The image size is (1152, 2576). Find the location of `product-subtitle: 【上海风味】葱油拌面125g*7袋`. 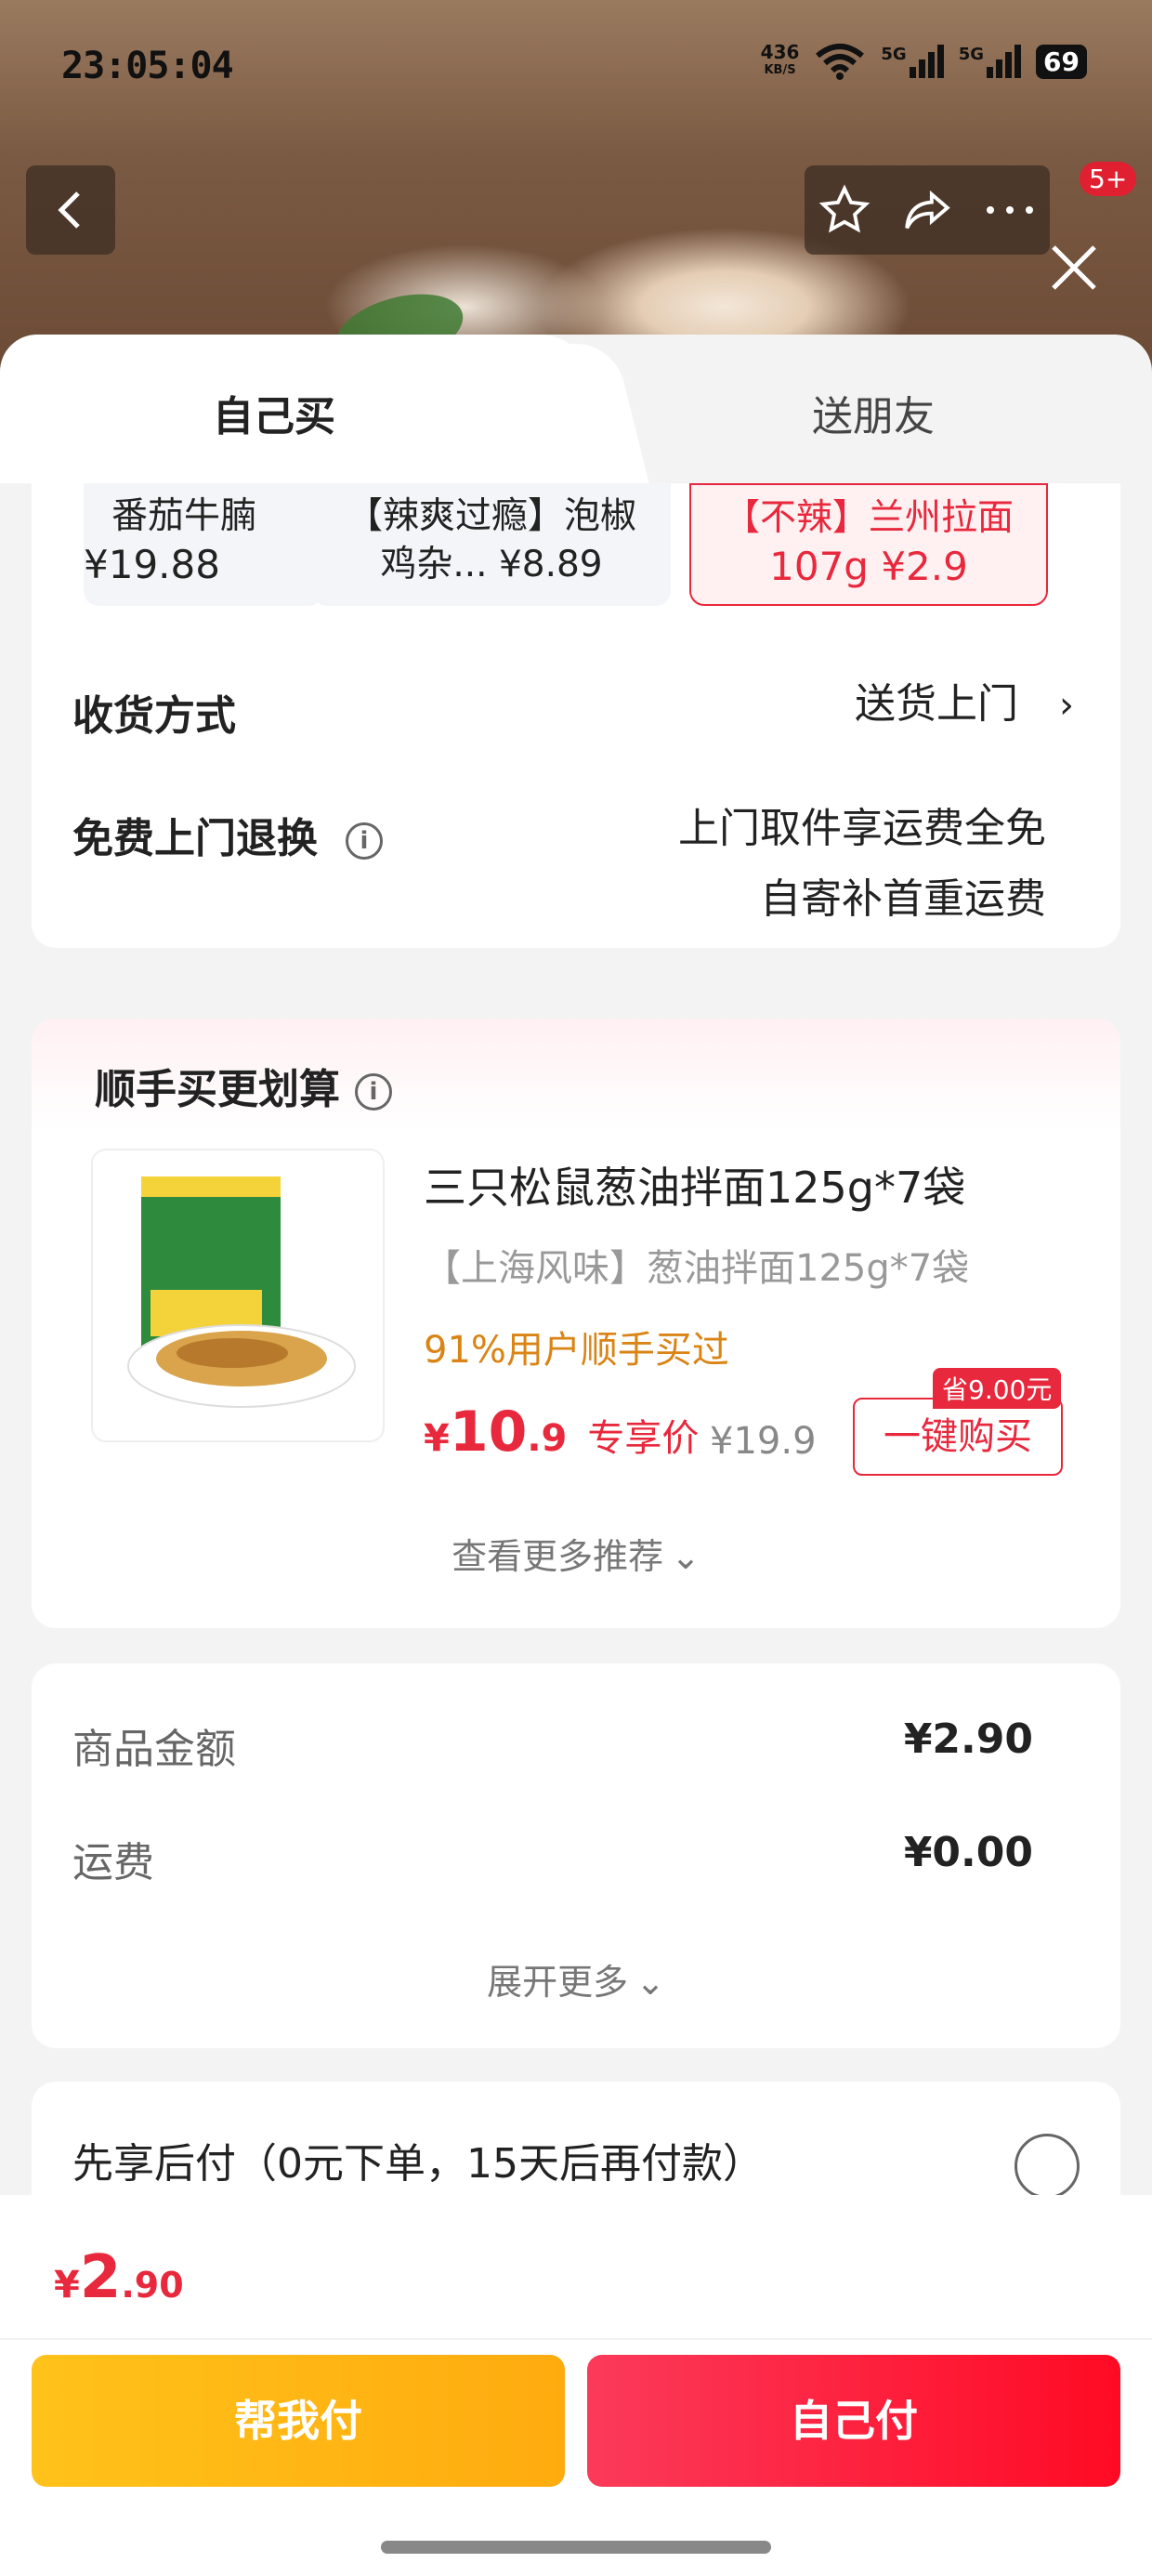

product-subtitle: 【上海风味】葱油拌面125g*7袋 is located at coordinates (697, 1268).